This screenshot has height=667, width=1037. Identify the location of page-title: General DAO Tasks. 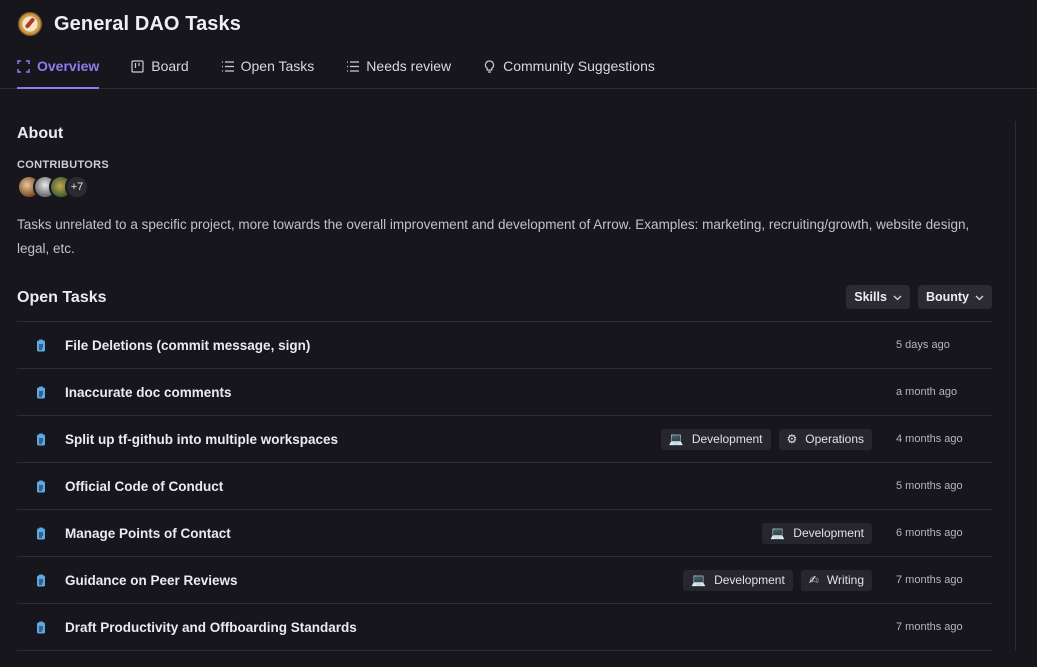
(147, 23).